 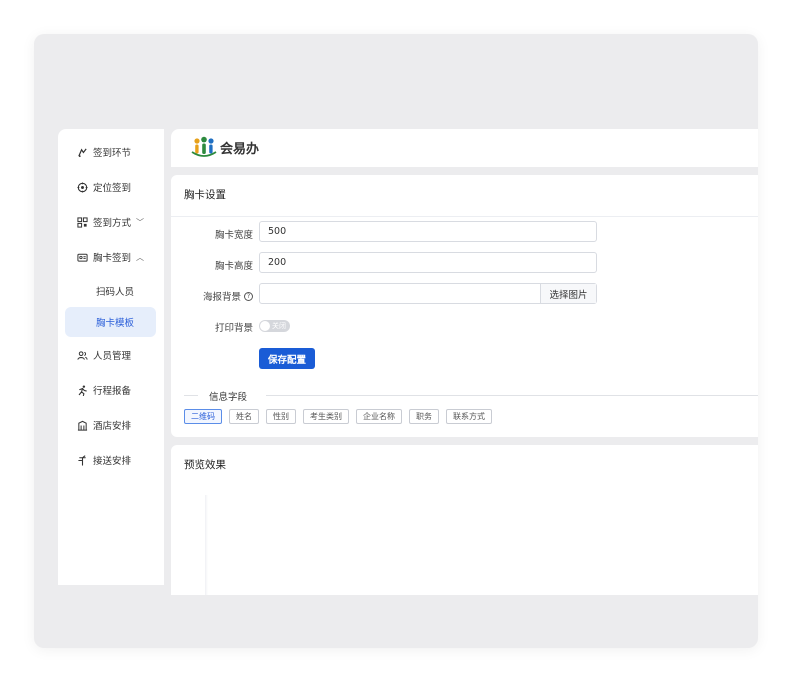 I want to click on target-icon, so click(x=82, y=187).